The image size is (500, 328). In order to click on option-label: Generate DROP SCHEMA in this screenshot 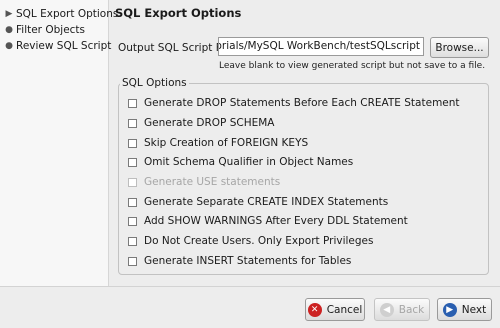, I will do `click(209, 123)`.